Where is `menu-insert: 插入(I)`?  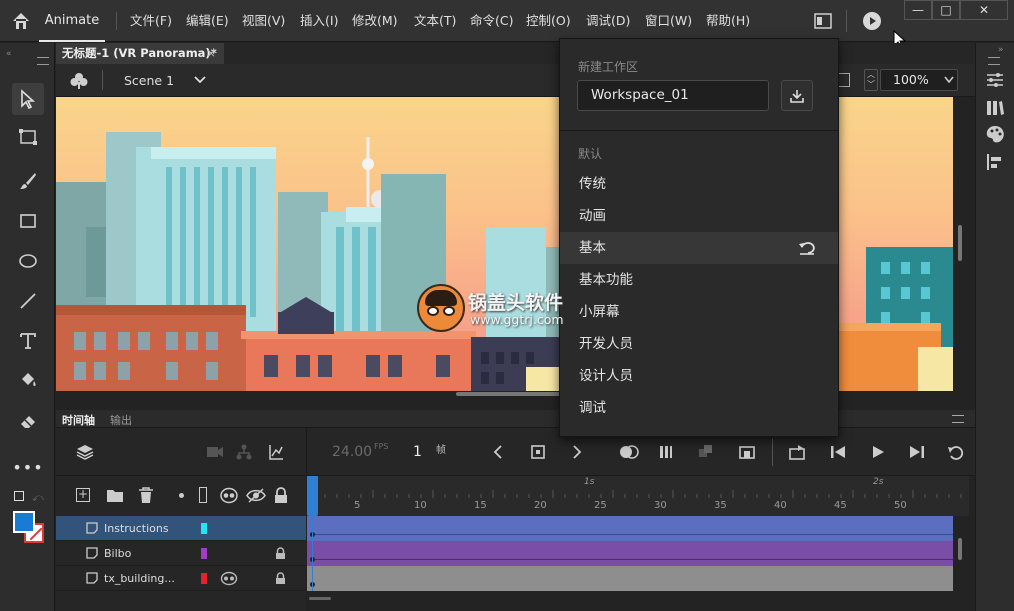
menu-insert: 插入(I) is located at coordinates (319, 21).